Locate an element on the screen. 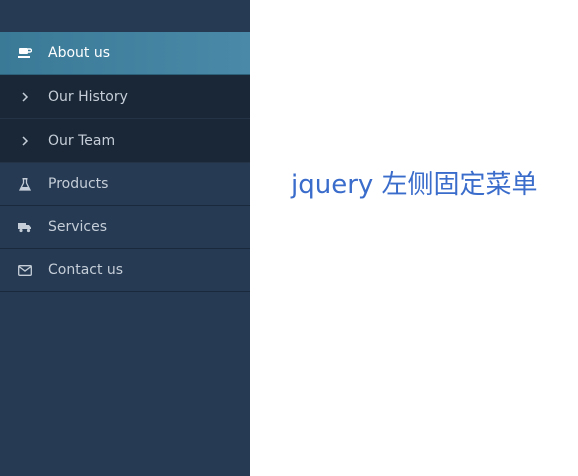 This screenshot has height=476, width=578. truck-icon is located at coordinates (25, 227).